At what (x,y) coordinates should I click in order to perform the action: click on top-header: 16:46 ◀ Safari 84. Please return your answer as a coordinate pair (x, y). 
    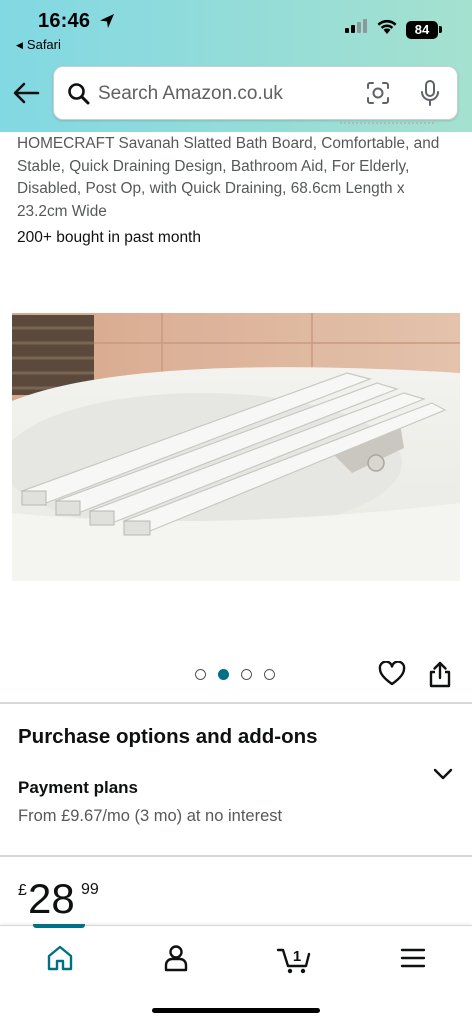
    Looking at the image, I should click on (236, 66).